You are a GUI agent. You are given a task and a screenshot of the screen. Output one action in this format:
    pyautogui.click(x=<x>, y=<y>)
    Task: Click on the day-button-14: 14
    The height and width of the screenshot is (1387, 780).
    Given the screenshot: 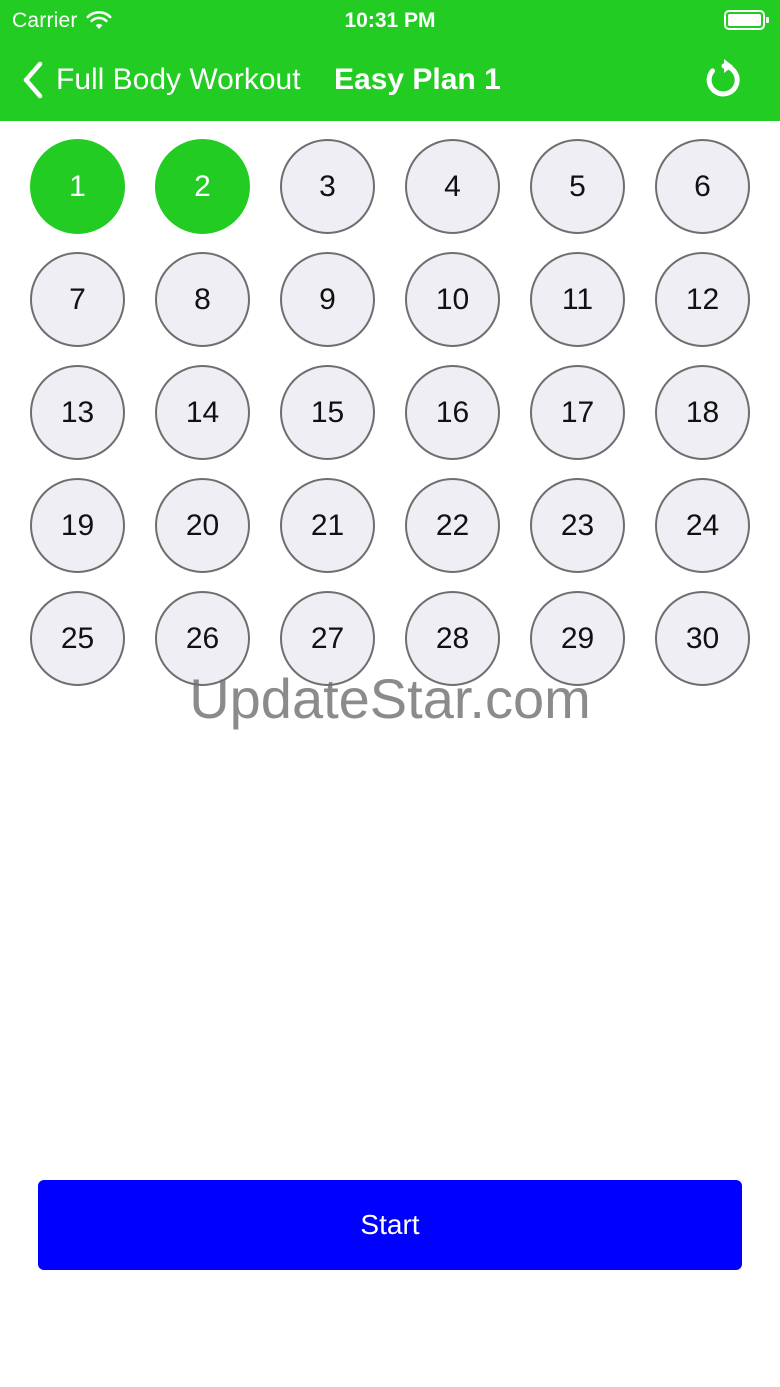 What is the action you would take?
    pyautogui.click(x=202, y=412)
    